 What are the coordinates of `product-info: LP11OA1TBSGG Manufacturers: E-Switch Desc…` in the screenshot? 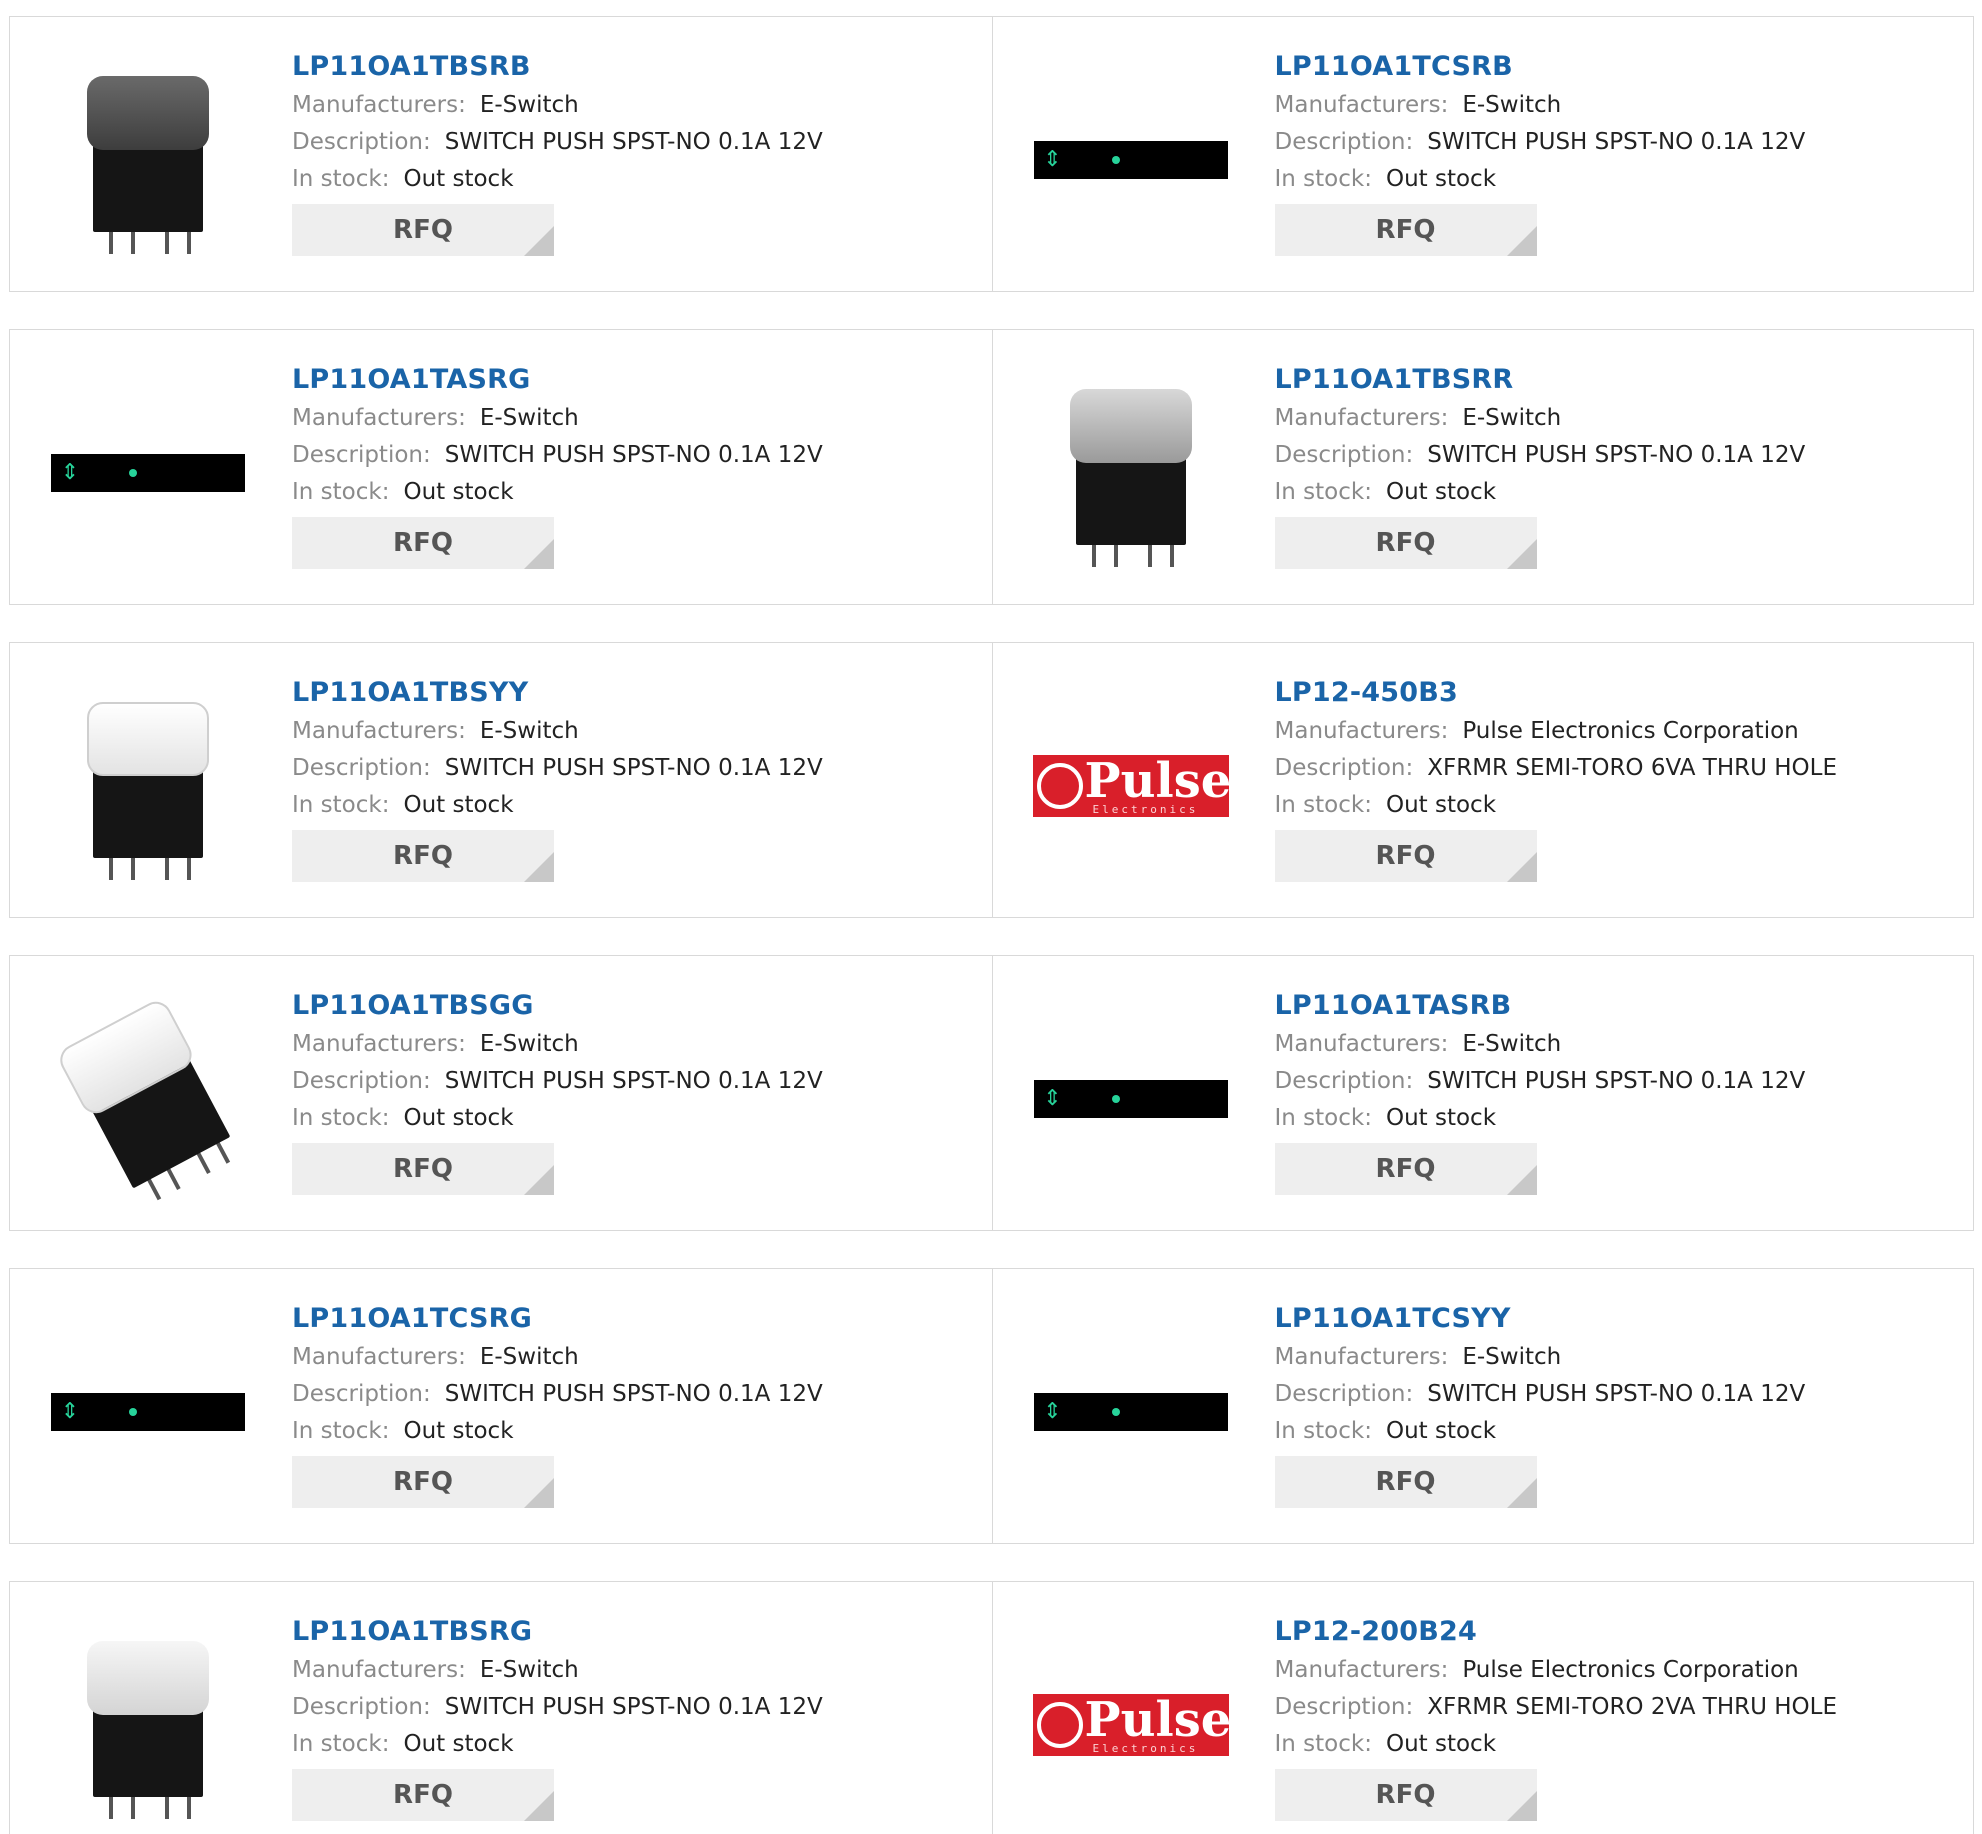 It's located at (632, 1090).